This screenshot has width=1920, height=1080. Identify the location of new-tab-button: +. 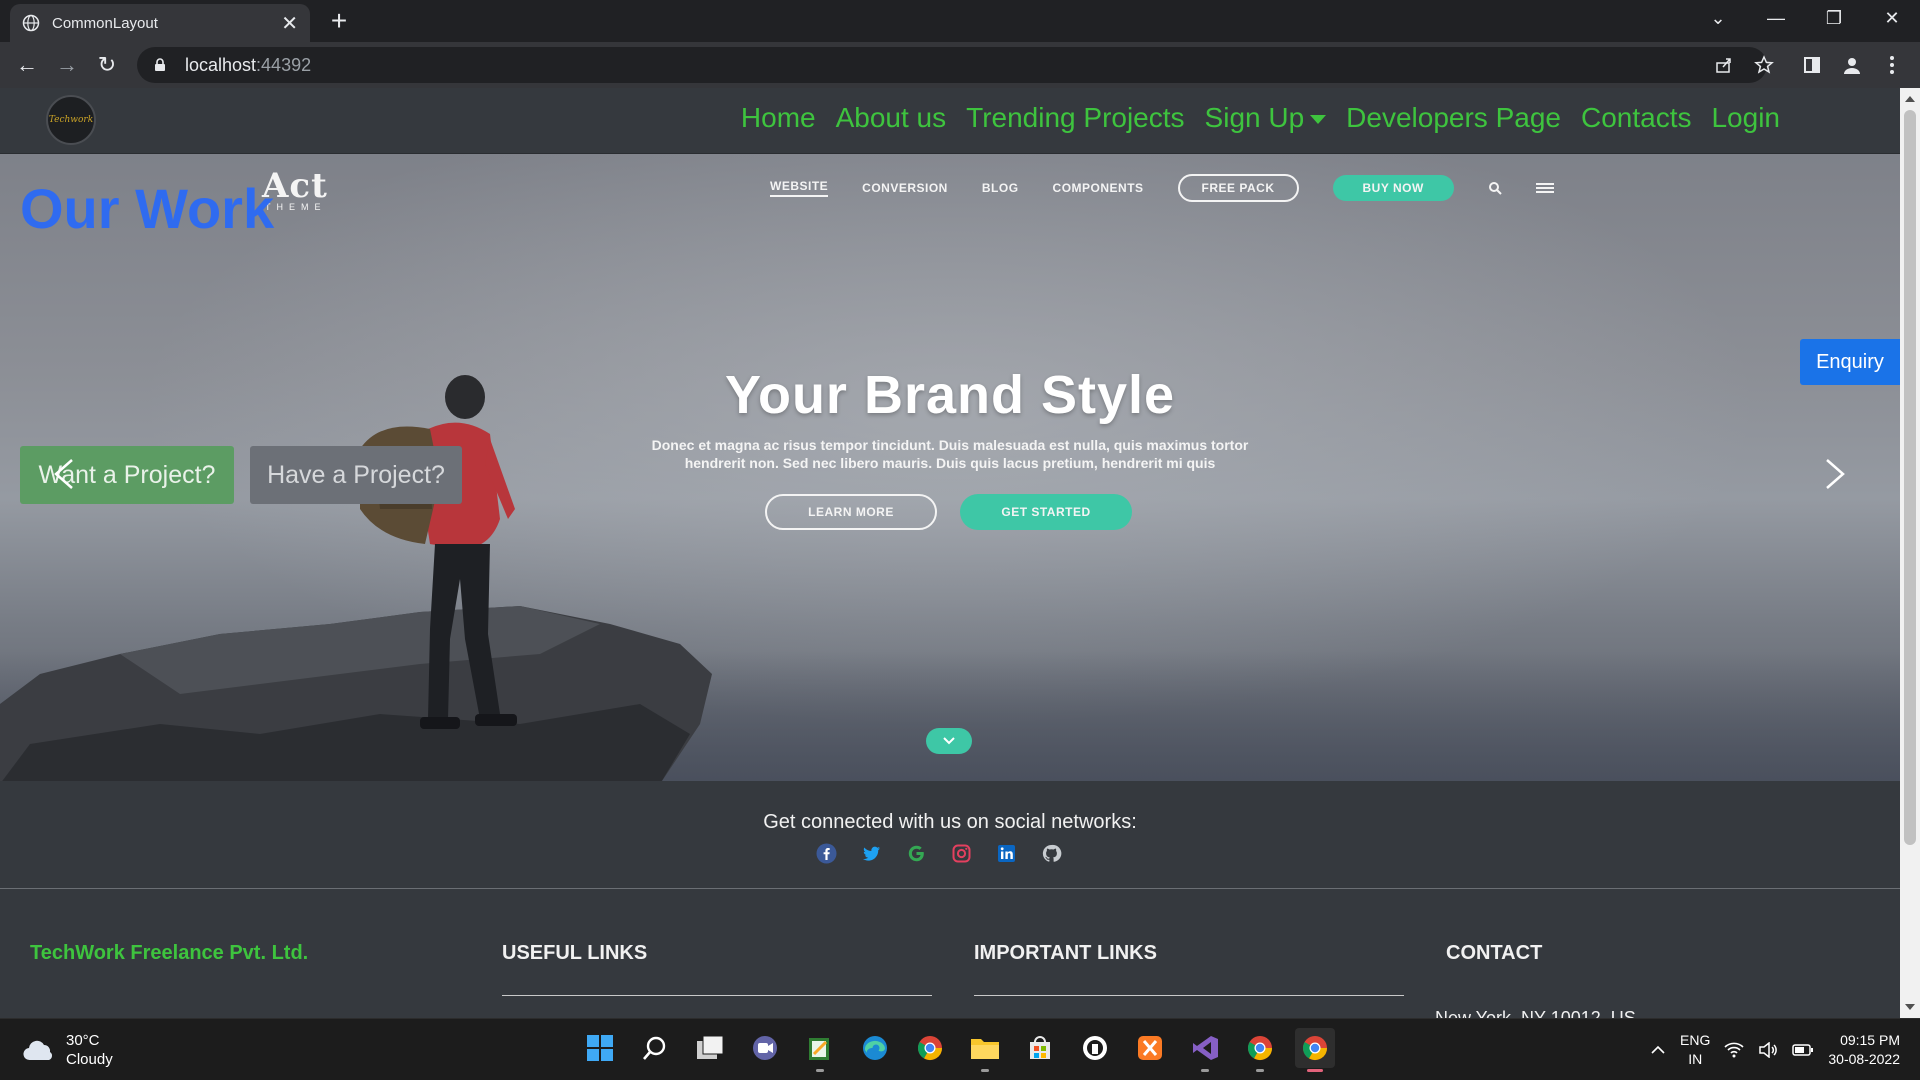
(339, 21).